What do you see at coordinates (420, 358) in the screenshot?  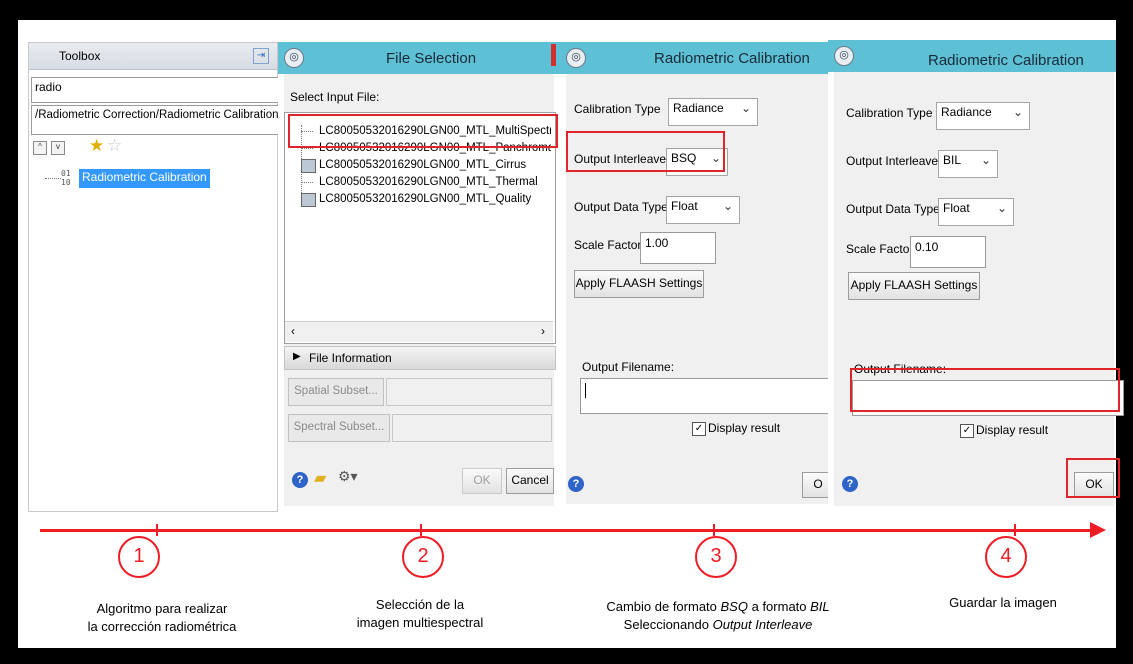 I see `file-information-section: ▶ File Information` at bounding box center [420, 358].